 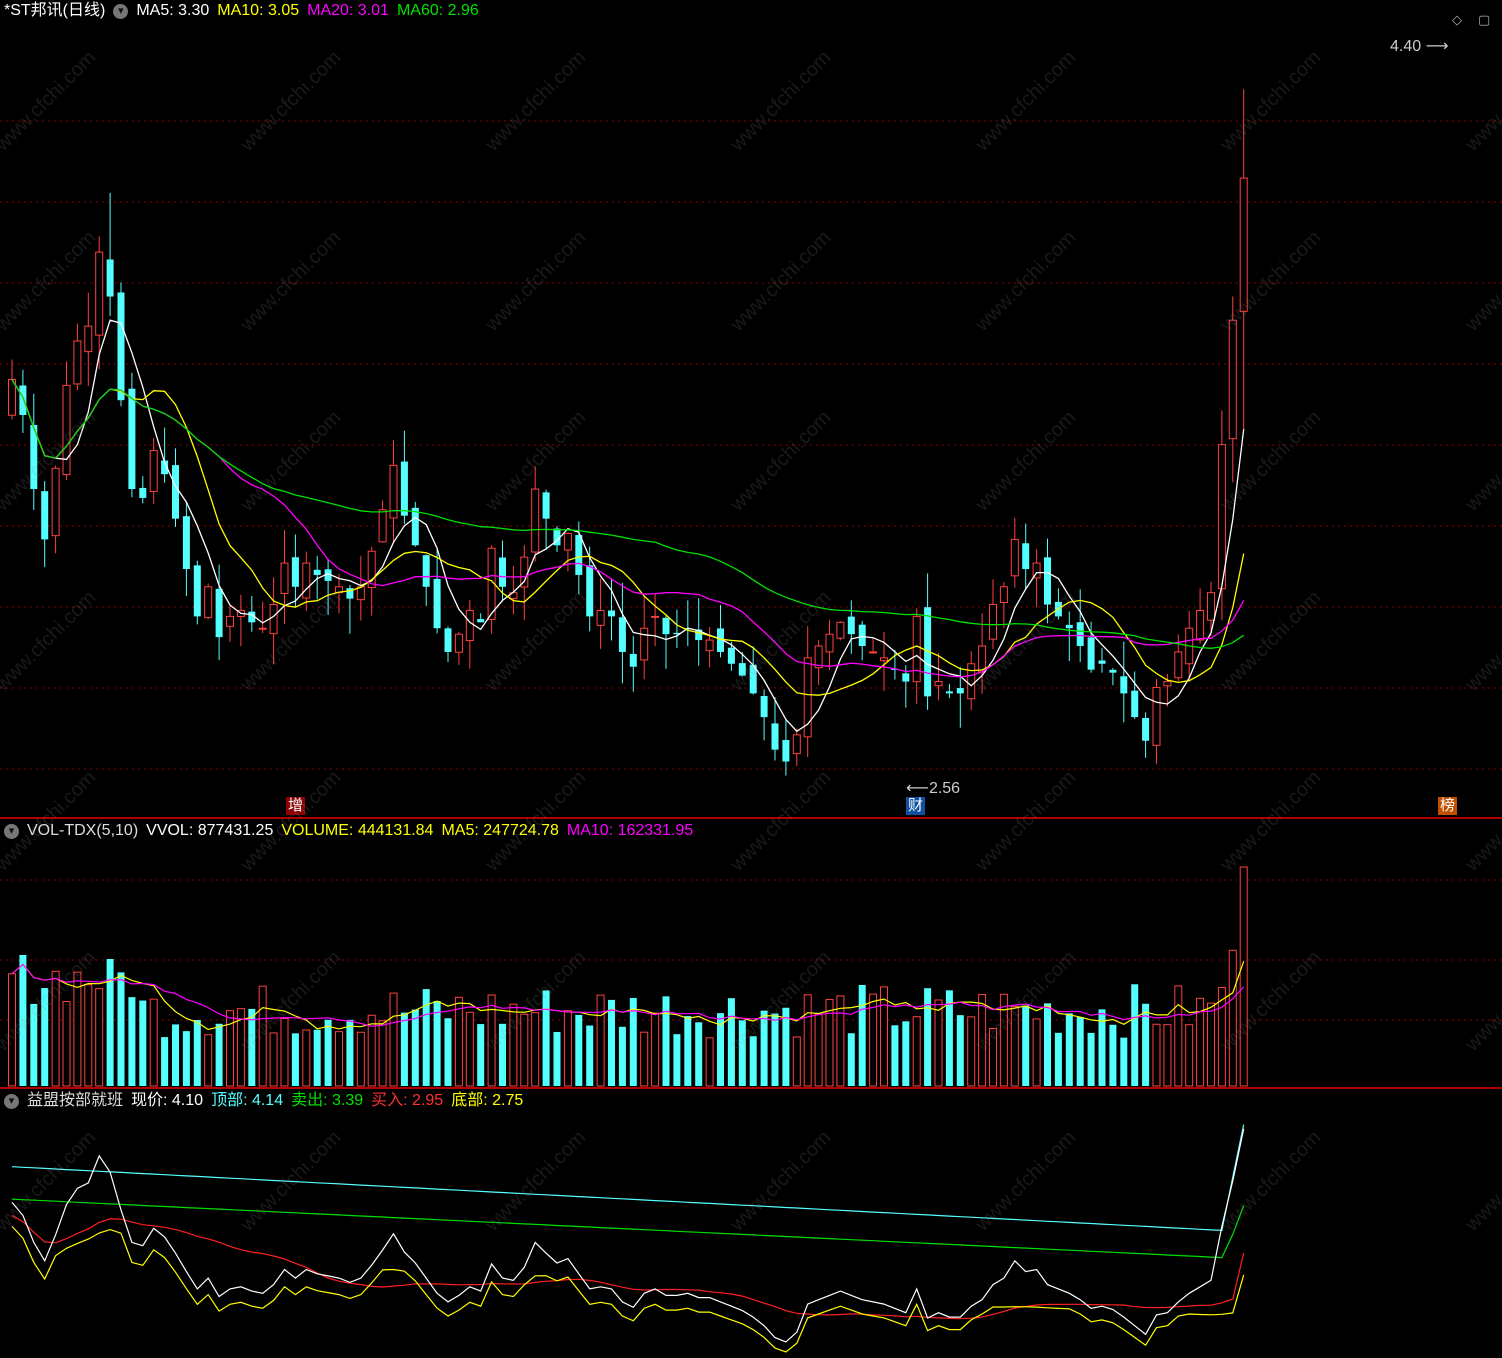 I want to click on diamond-icon: ◇, so click(x=1457, y=20).